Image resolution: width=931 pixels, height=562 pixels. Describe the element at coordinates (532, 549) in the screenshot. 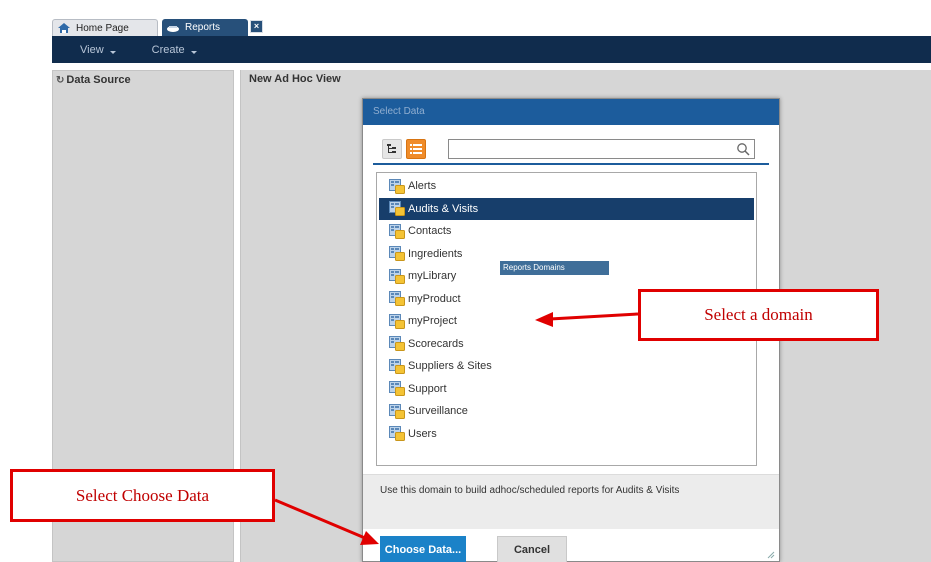

I see `cancel-button: Cancel` at that location.